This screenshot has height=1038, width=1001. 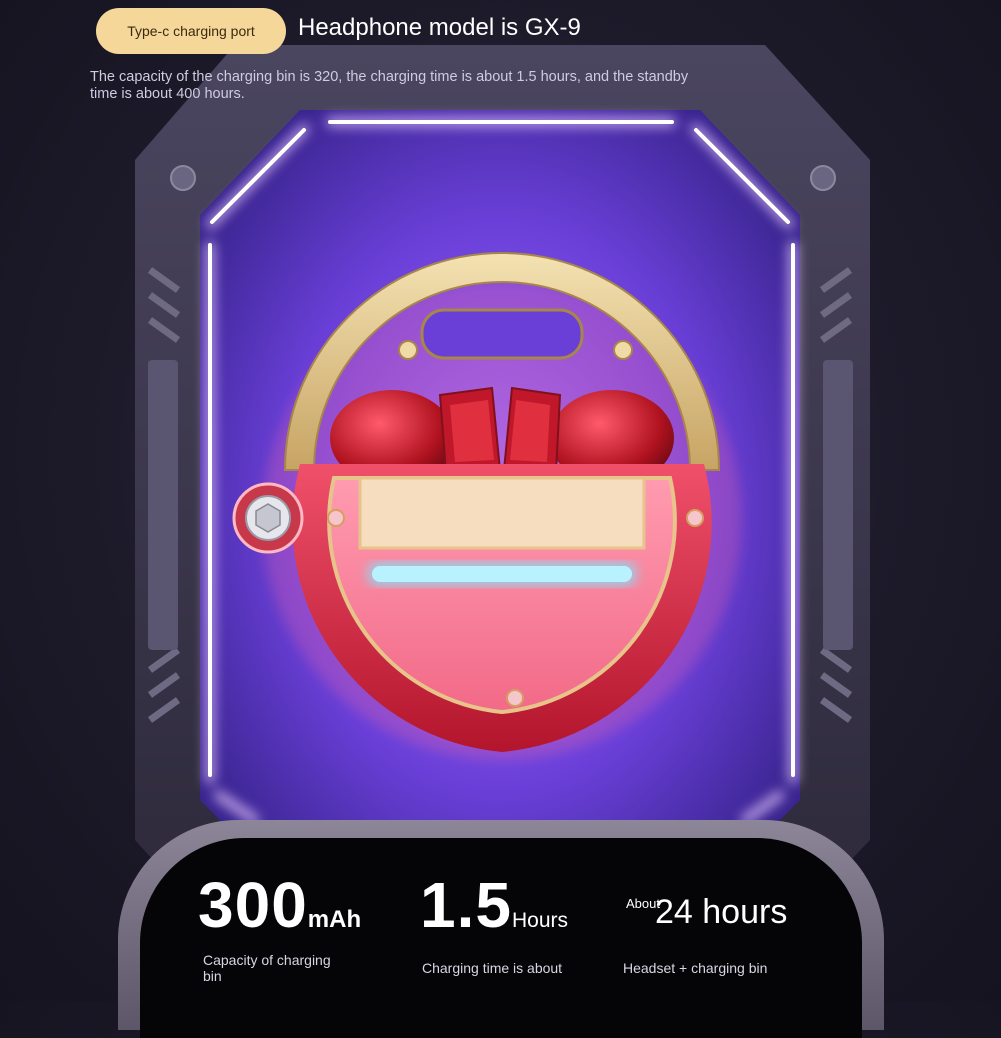 What do you see at coordinates (539, 920) in the screenshot?
I see `charging-time-unit: Hours` at bounding box center [539, 920].